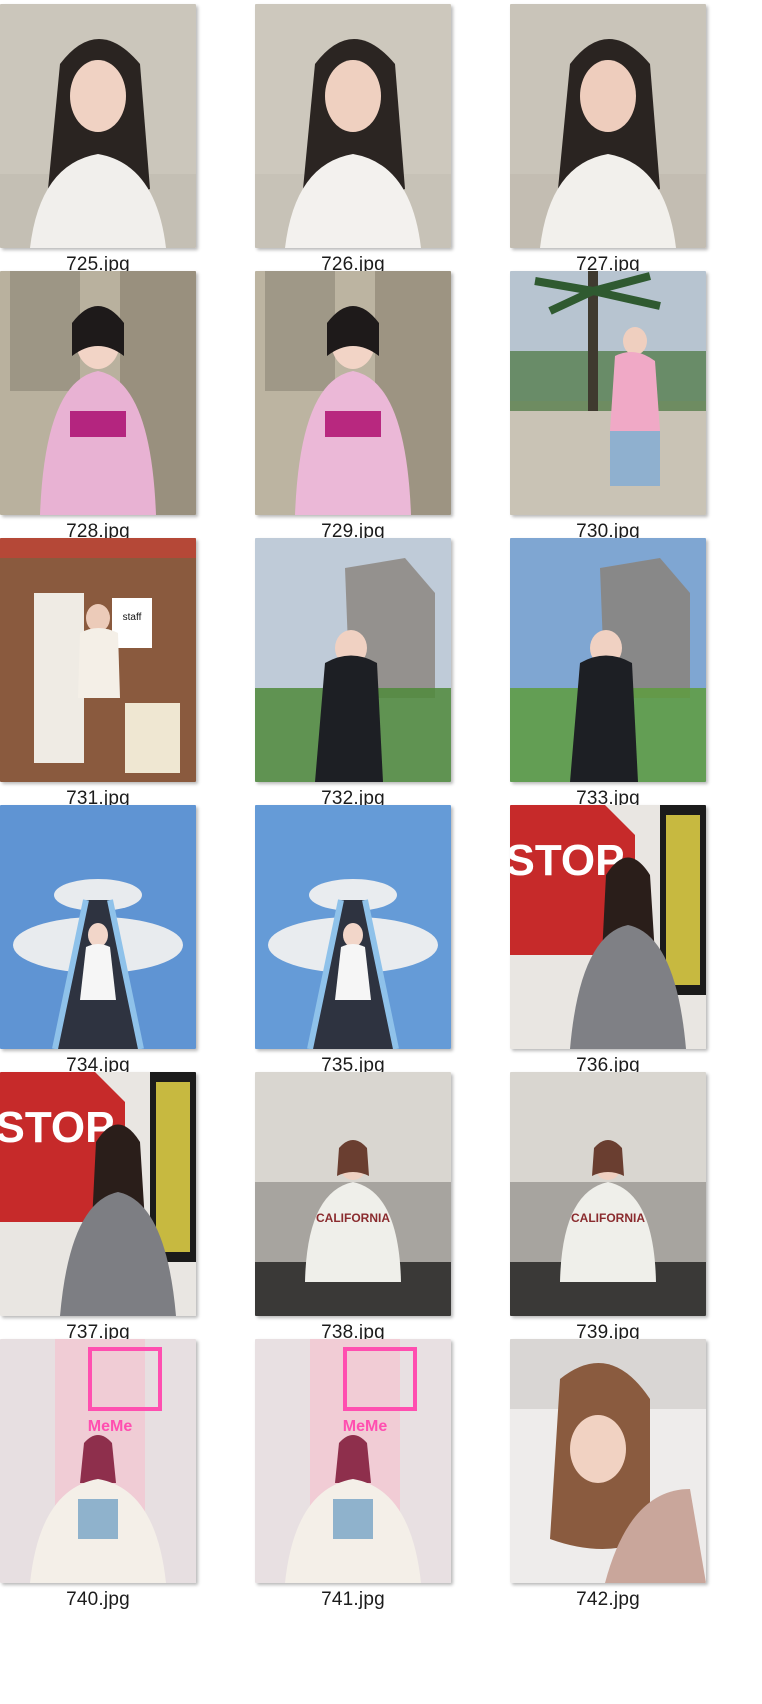  I want to click on file-item: staff 731.jpg, so click(98, 671).